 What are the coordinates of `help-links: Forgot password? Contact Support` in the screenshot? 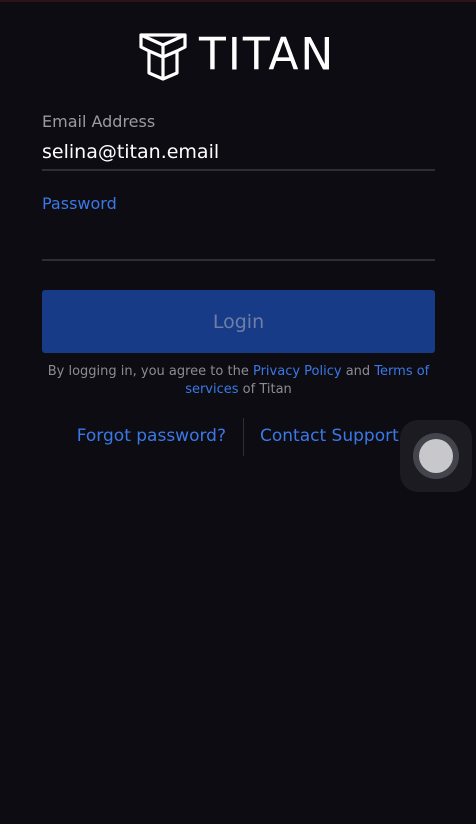 It's located at (238, 437).